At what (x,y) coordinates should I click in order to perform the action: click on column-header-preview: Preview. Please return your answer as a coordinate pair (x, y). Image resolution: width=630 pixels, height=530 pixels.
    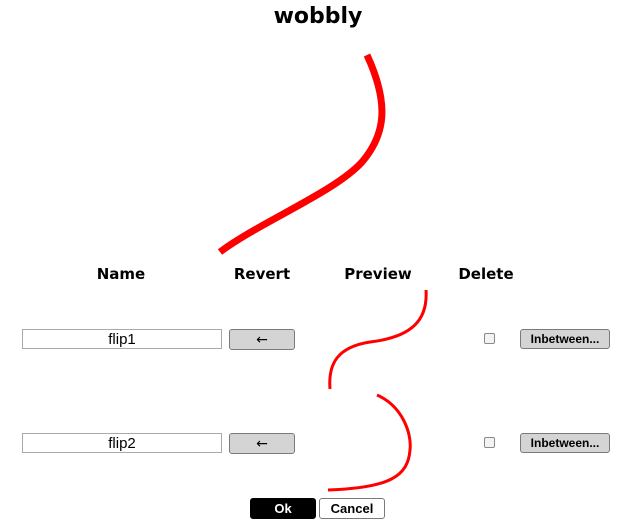
    Looking at the image, I should click on (378, 274).